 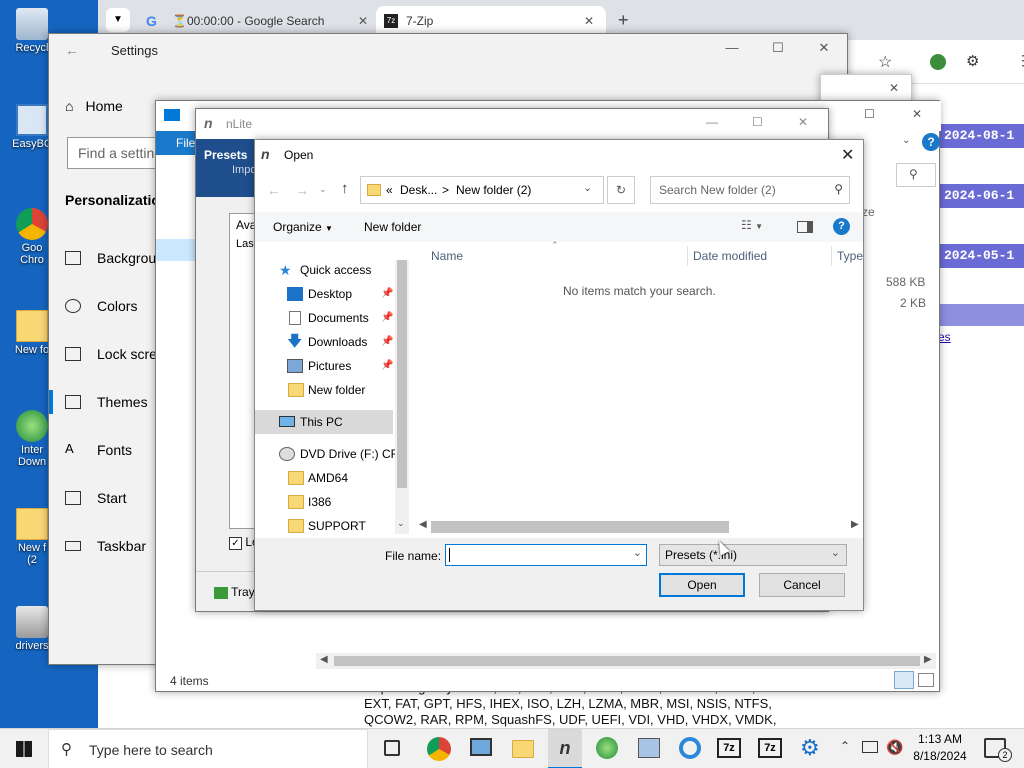 What do you see at coordinates (607, 748) in the screenshot?
I see `download-manager-taskbar-icon` at bounding box center [607, 748].